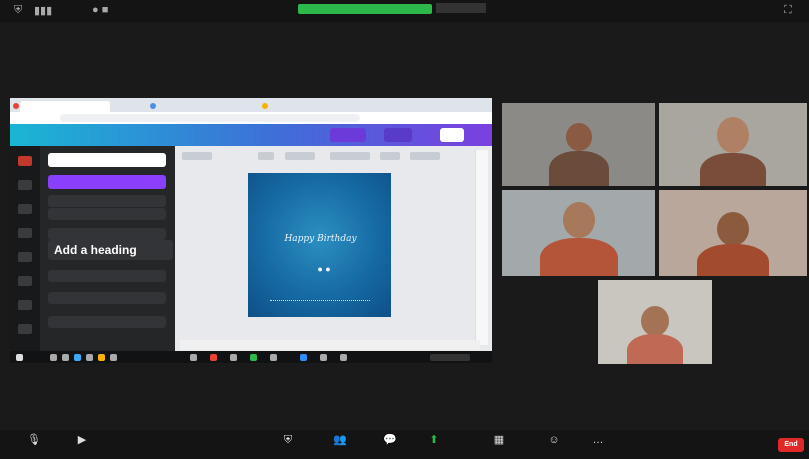 The image size is (809, 459). What do you see at coordinates (398, 135) in the screenshot?
I see `canva-print-button` at bounding box center [398, 135].